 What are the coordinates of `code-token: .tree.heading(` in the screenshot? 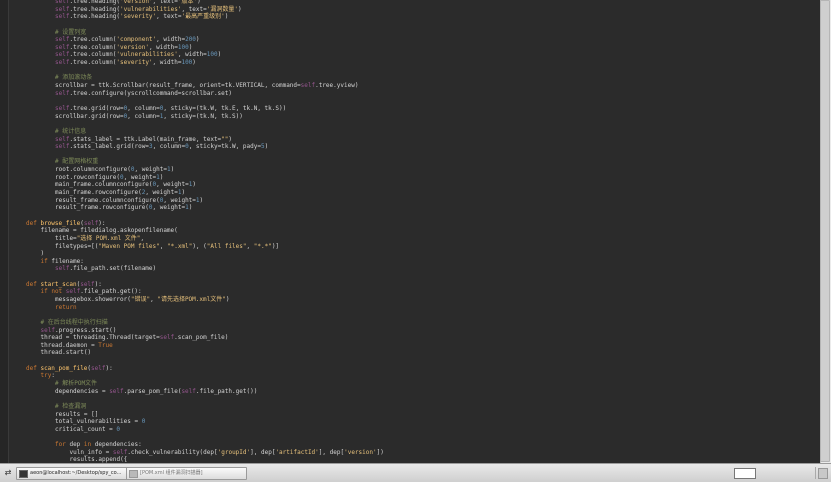 It's located at (95, 9).